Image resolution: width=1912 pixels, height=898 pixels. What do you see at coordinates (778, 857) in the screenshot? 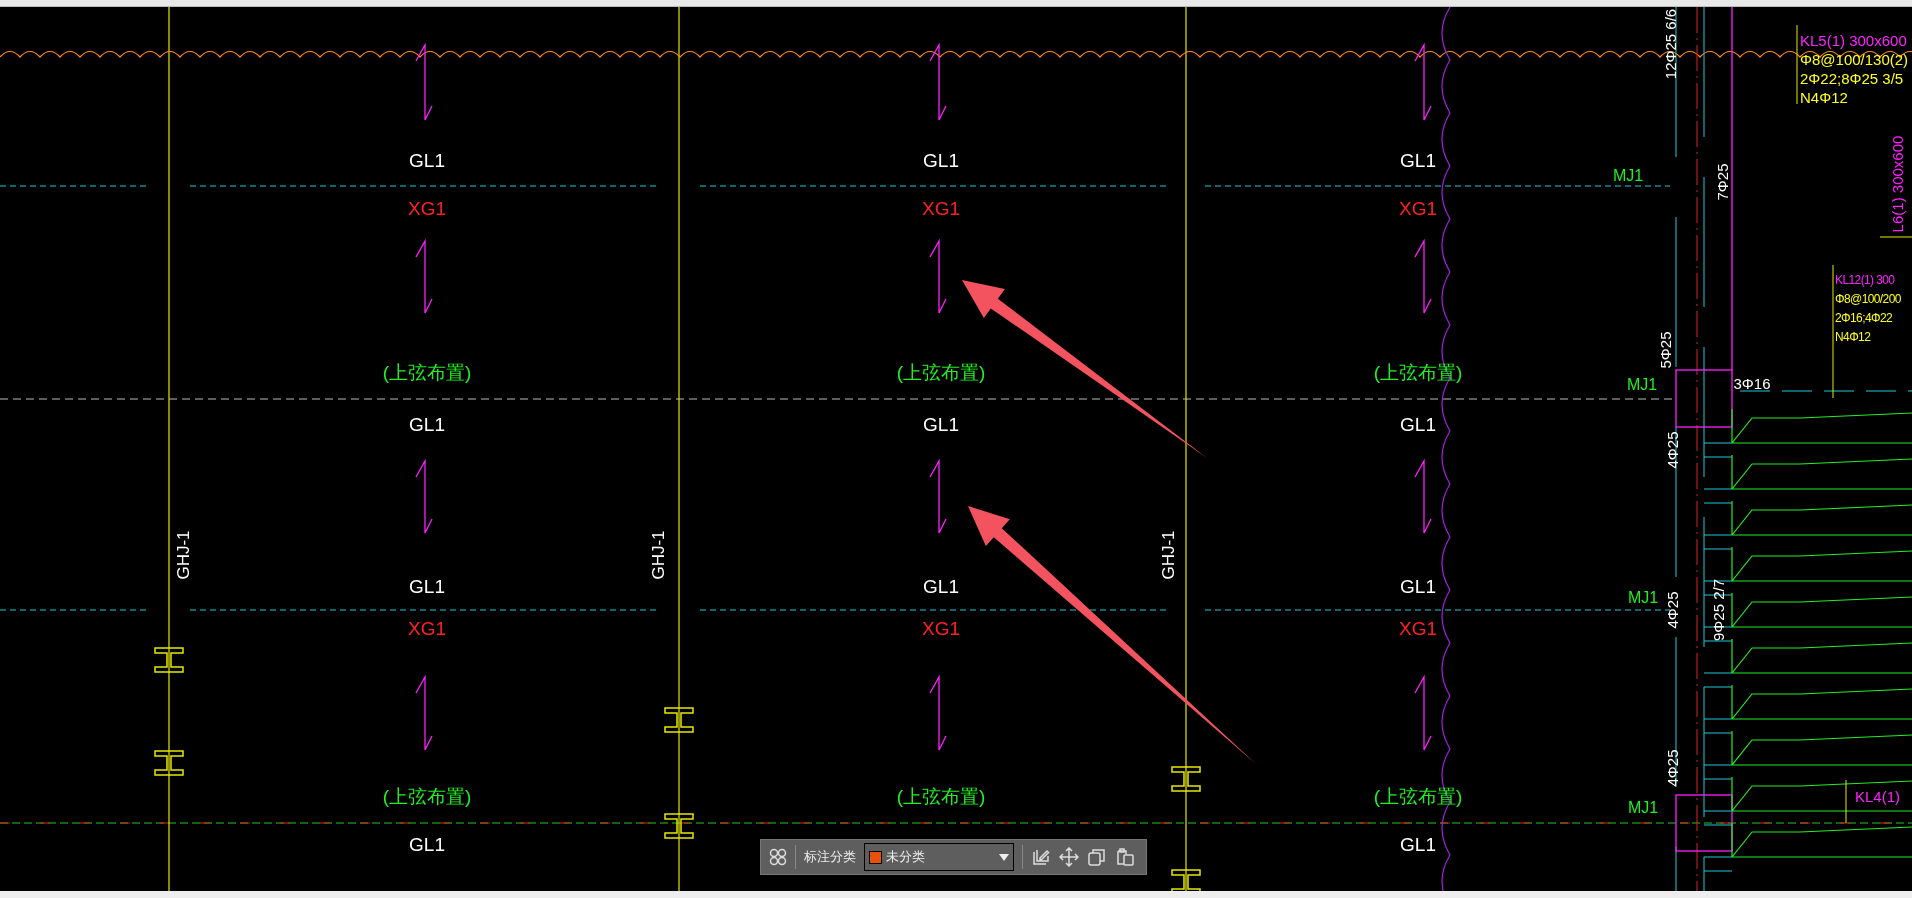
I see `grid-icon` at bounding box center [778, 857].